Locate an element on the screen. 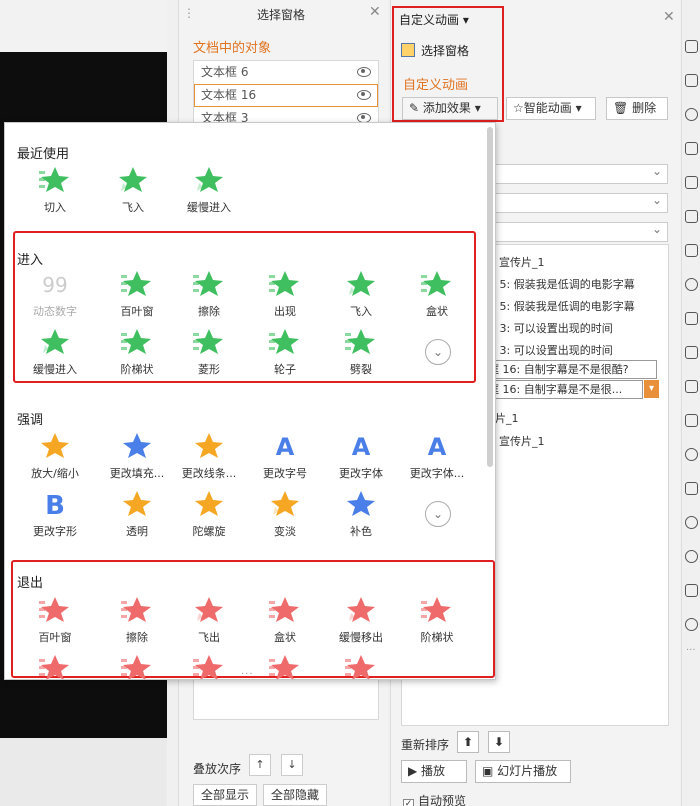 This screenshot has width=700, height=806. rail-export-icon is located at coordinates (691, 590).